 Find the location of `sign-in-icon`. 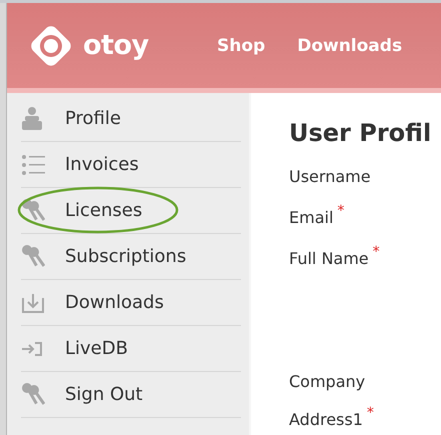

sign-in-icon is located at coordinates (32, 348).